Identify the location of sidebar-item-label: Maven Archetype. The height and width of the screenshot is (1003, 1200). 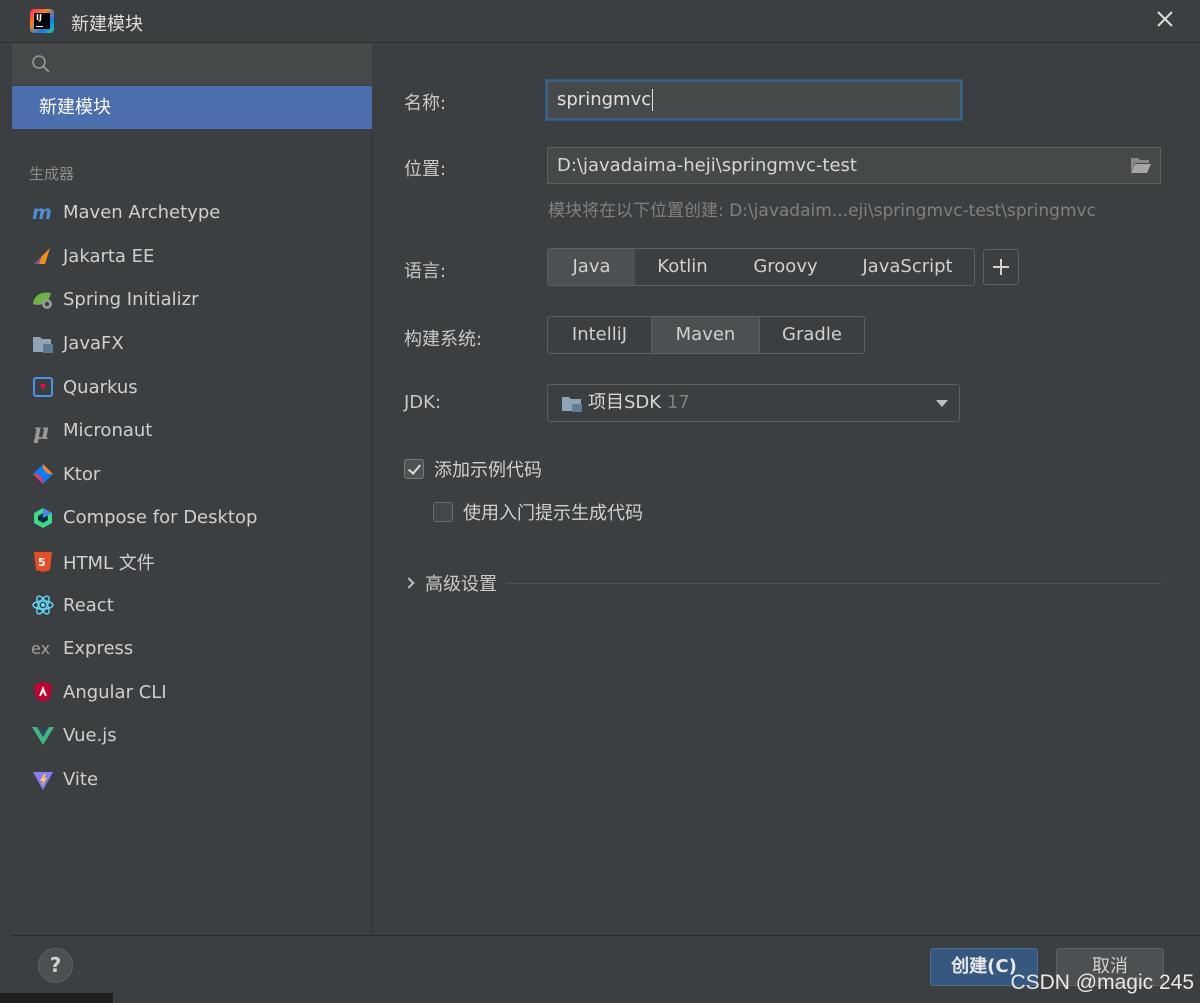
(142, 213).